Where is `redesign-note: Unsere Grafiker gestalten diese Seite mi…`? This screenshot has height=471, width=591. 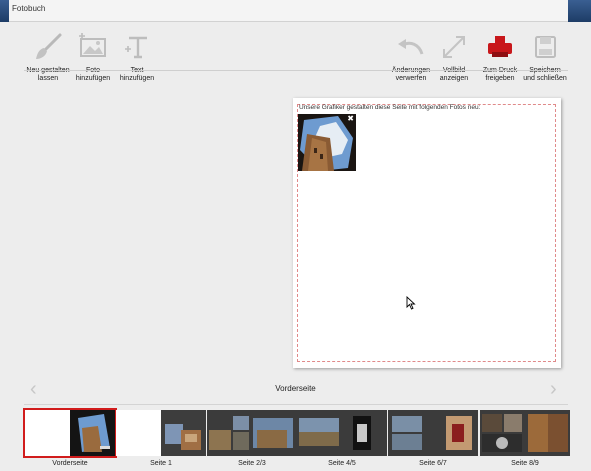
redesign-note: Unsere Grafiker gestalten diese Seite mi… is located at coordinates (390, 107).